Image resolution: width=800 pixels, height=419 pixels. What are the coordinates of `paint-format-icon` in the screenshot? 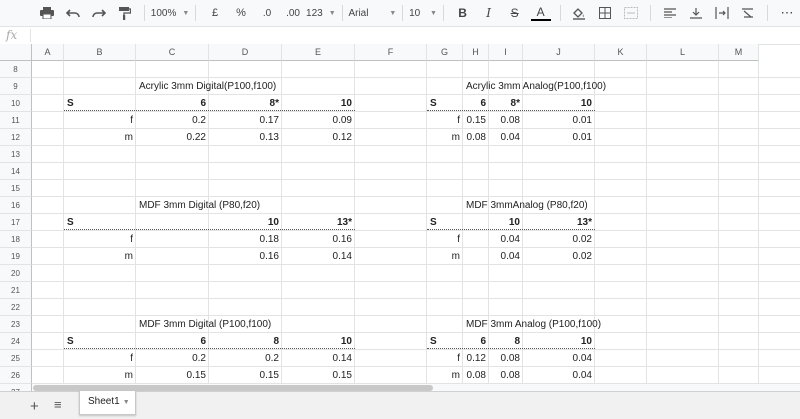 It's located at (125, 13).